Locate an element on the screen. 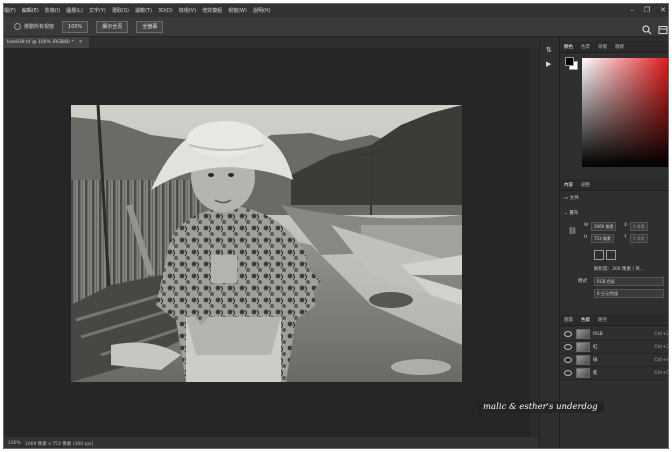  zoom-value-field: 100% is located at coordinates (75, 26).